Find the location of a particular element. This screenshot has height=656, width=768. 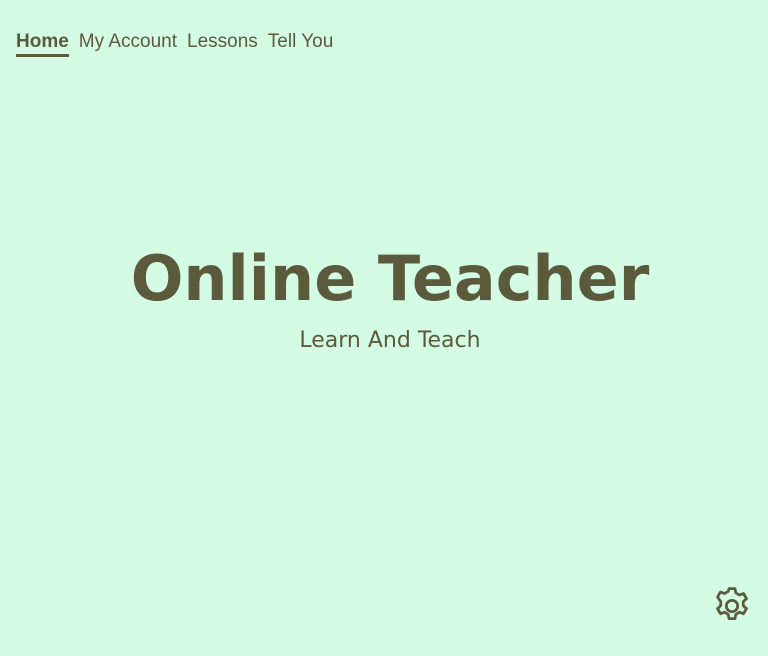

settings-button is located at coordinates (732, 606).